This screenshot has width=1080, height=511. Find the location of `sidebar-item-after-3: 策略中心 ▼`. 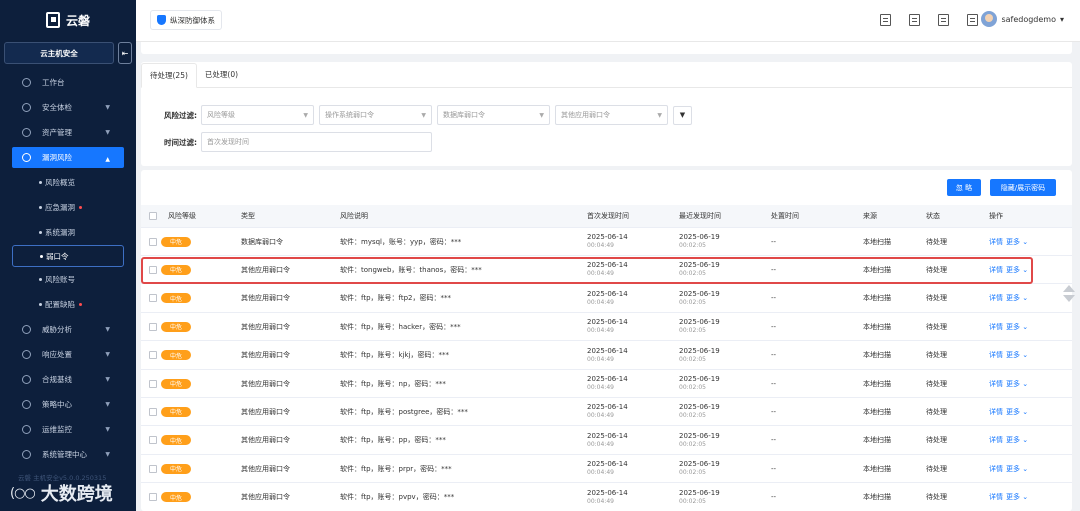

sidebar-item-after-3: 策略中心 ▼ is located at coordinates (68, 404).